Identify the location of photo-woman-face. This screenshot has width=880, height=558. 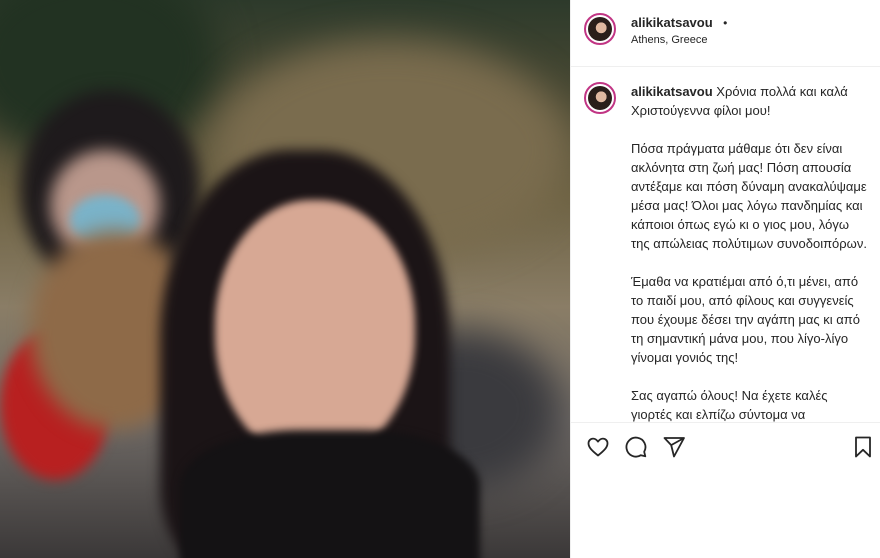
(315, 330).